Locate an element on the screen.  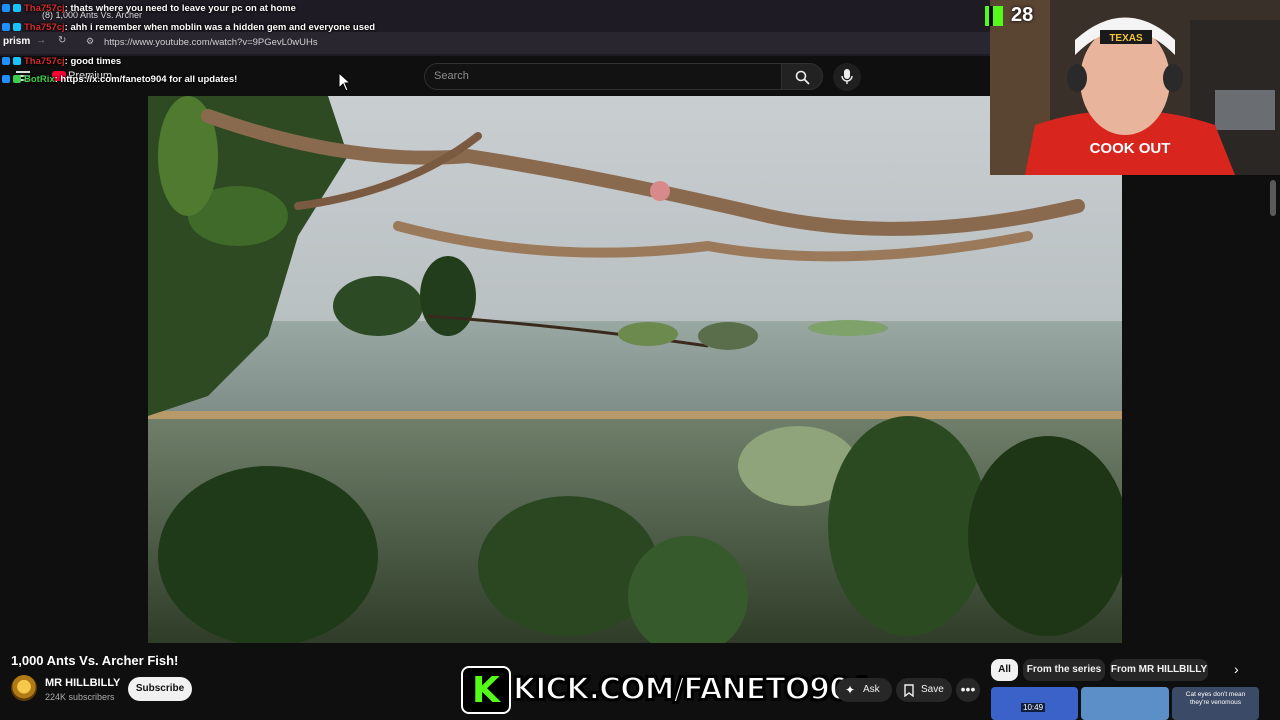
search-input is located at coordinates (603, 76).